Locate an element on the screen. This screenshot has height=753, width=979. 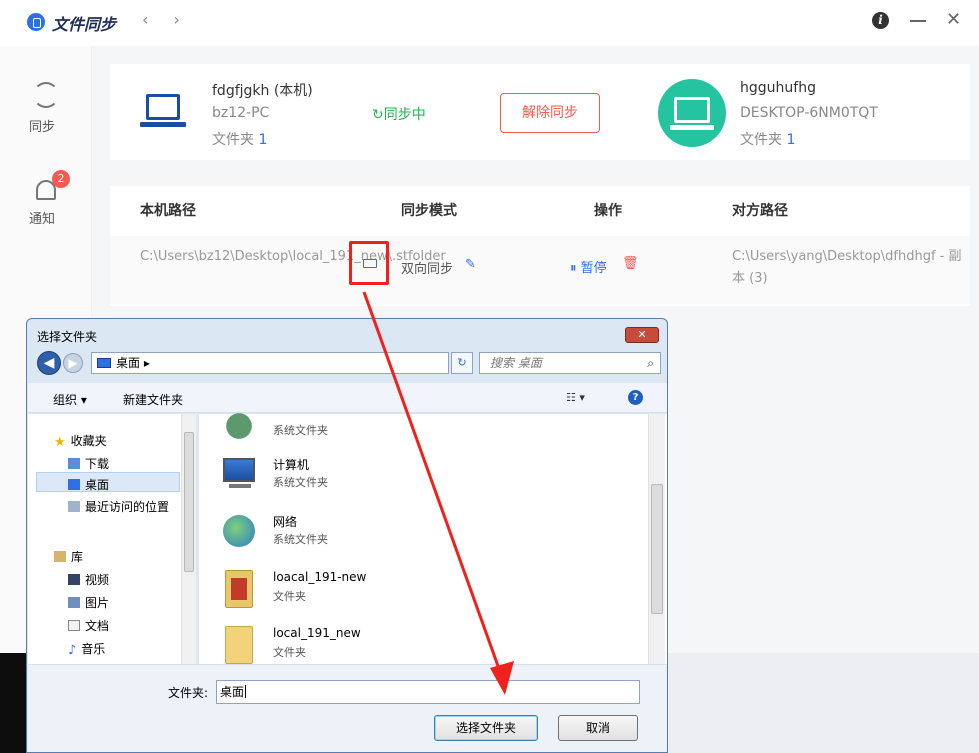
list-item: 系统文件夹 is located at coordinates (369, 424).